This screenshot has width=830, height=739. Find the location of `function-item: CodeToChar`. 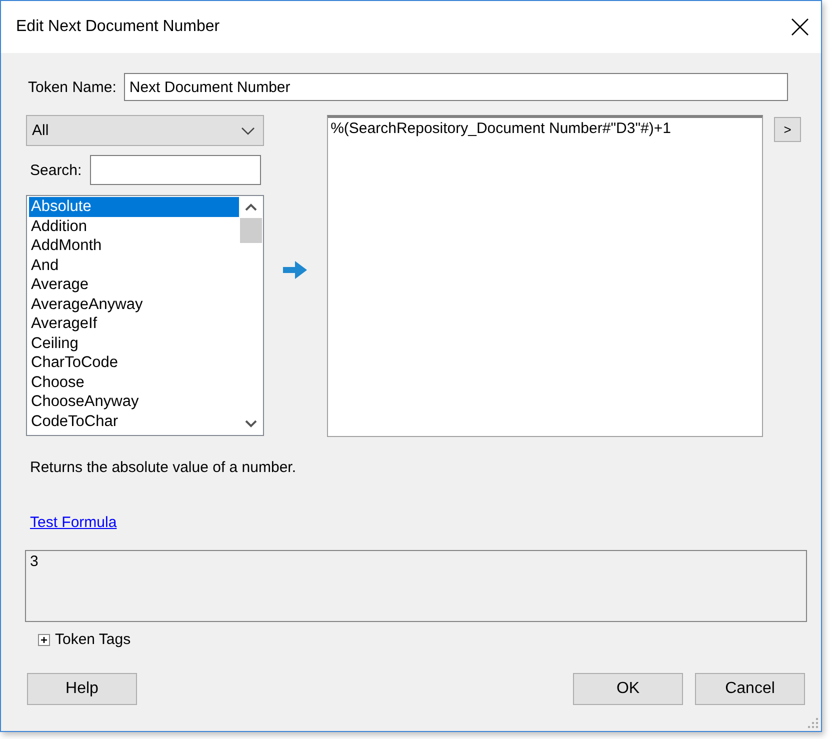

function-item: CodeToChar is located at coordinates (134, 421).